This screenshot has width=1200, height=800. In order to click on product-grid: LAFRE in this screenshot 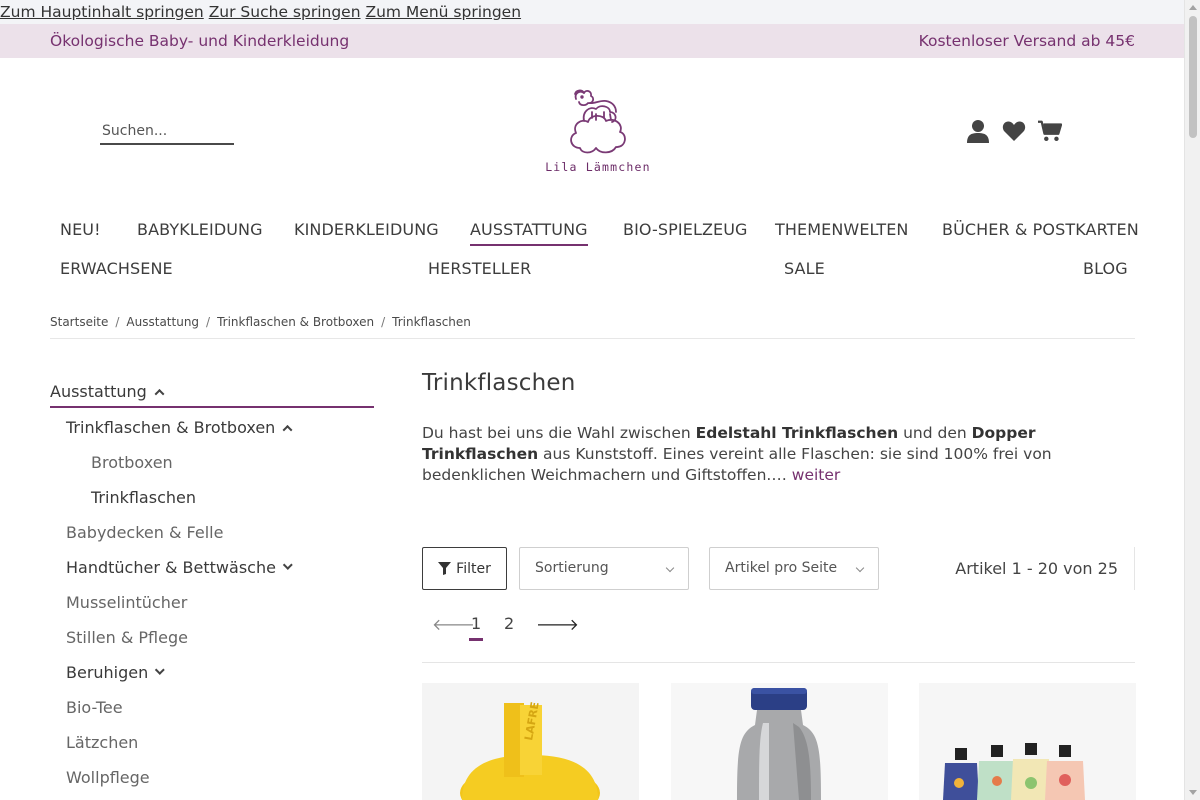, I will do `click(779, 741)`.